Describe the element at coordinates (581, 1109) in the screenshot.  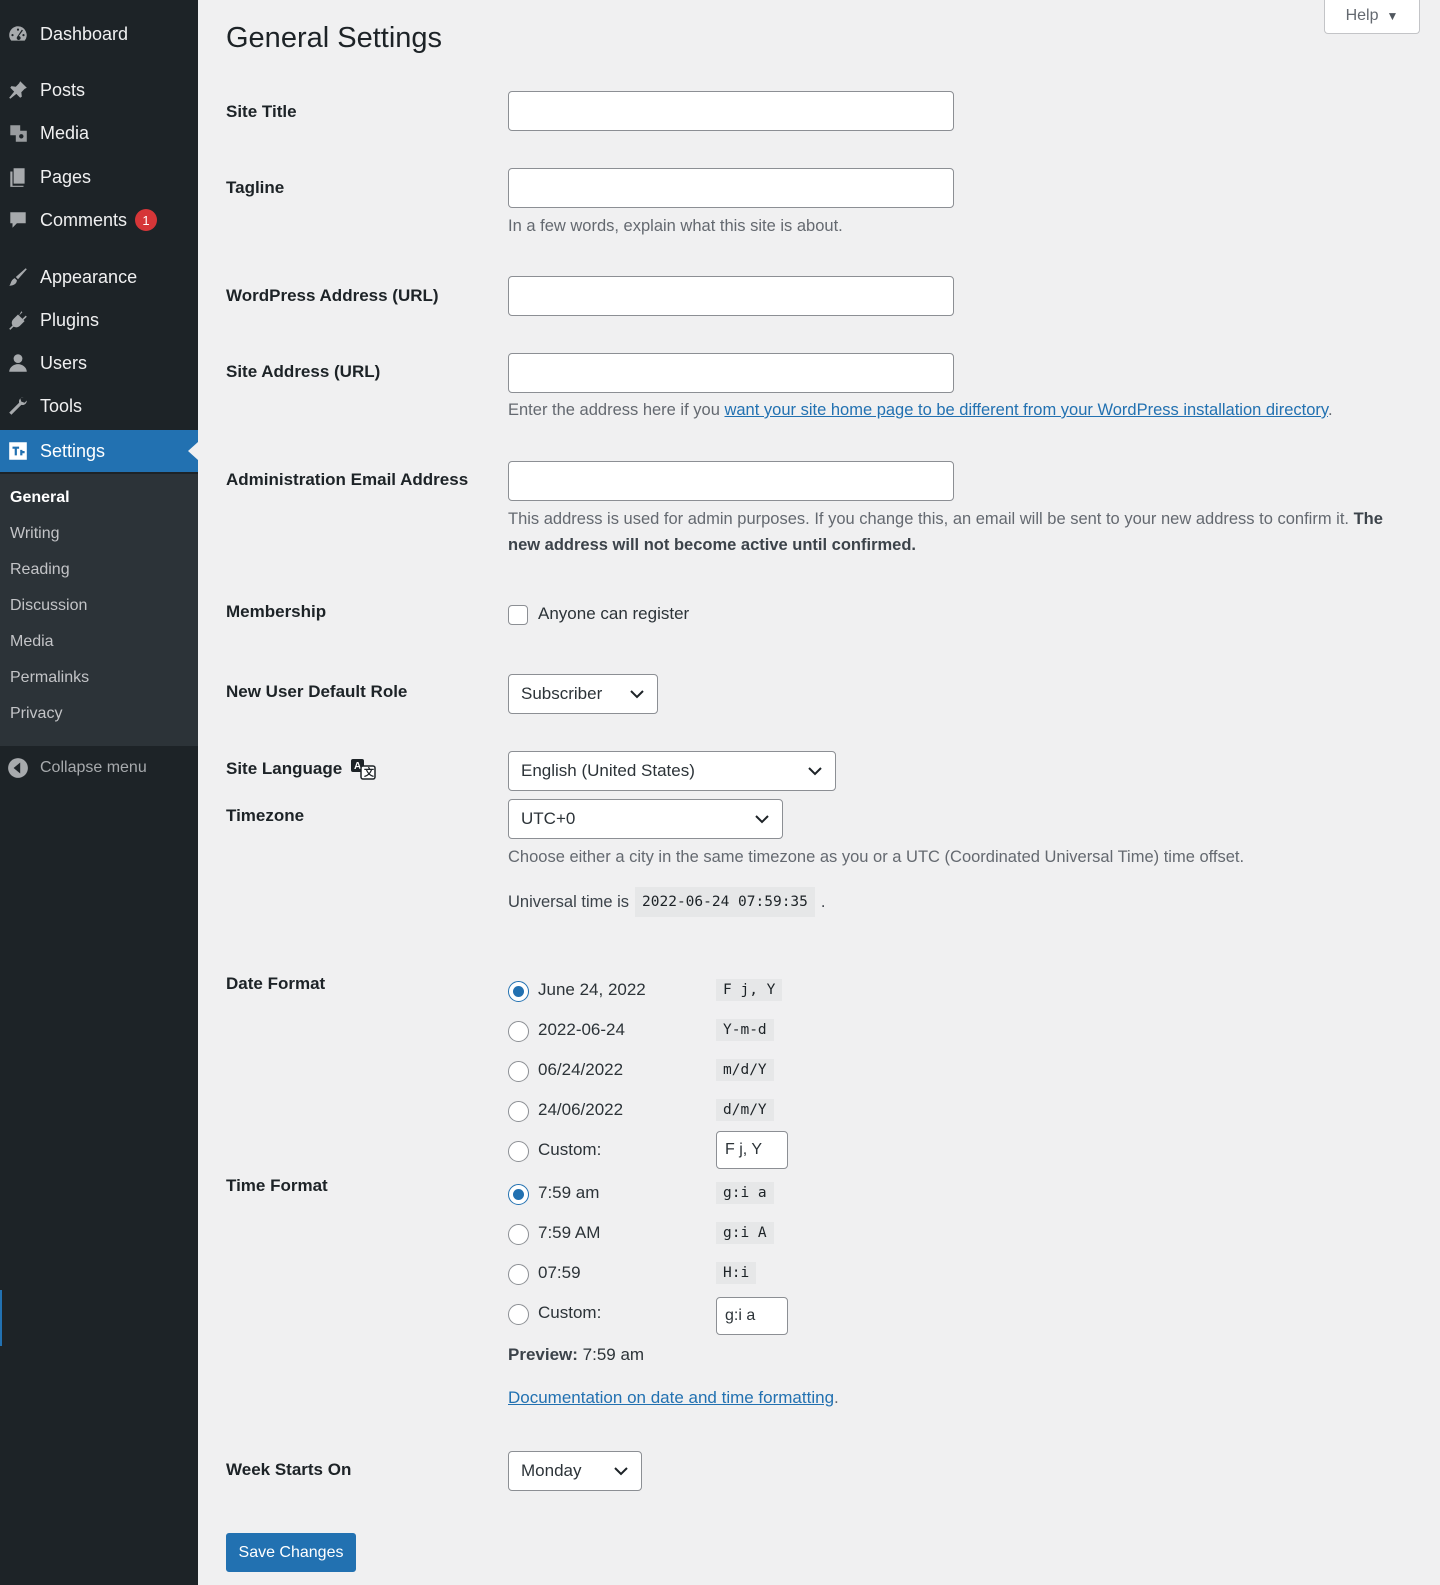
I see `date-format-option-label: 24/06/2022` at that location.